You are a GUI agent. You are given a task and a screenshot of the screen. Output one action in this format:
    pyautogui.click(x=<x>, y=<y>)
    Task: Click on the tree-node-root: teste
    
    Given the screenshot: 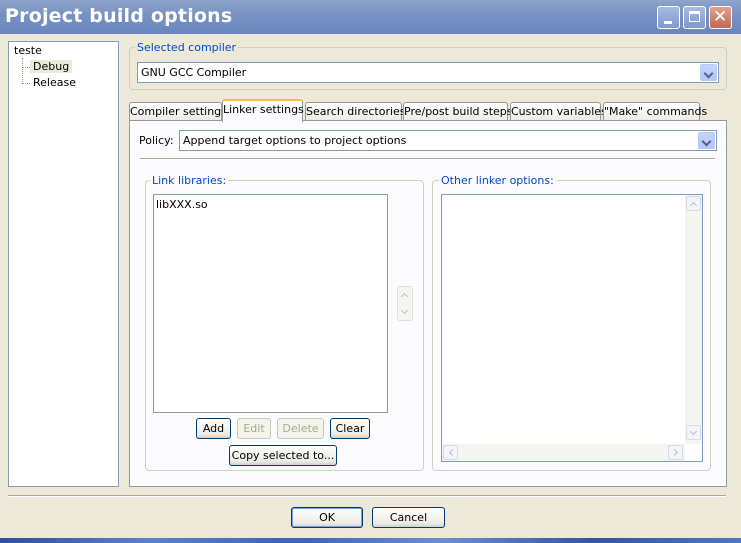 What is the action you would take?
    pyautogui.click(x=28, y=50)
    